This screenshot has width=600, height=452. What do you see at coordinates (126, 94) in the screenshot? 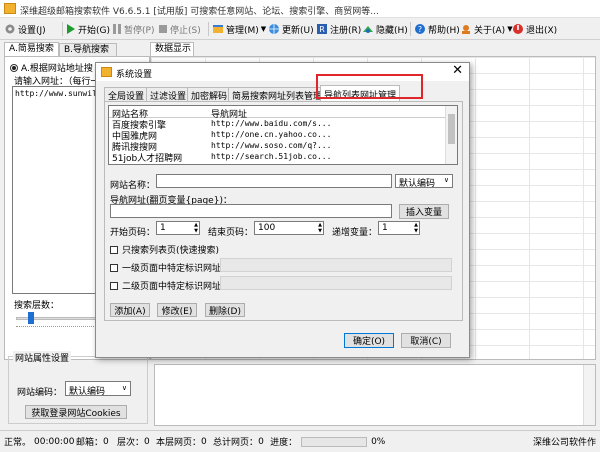
I see `tab-global: 全局设置` at bounding box center [126, 94].